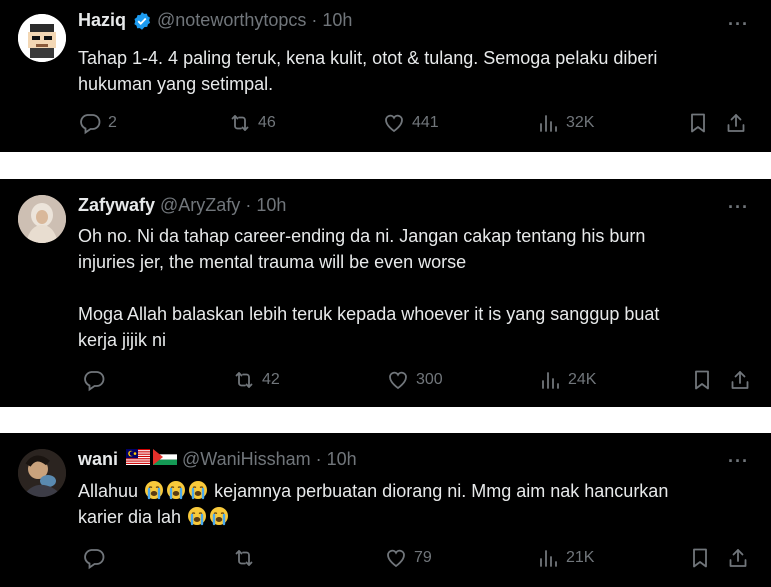 The width and height of the screenshot is (771, 587). I want to click on palestine-flag-icon, so click(165, 459).